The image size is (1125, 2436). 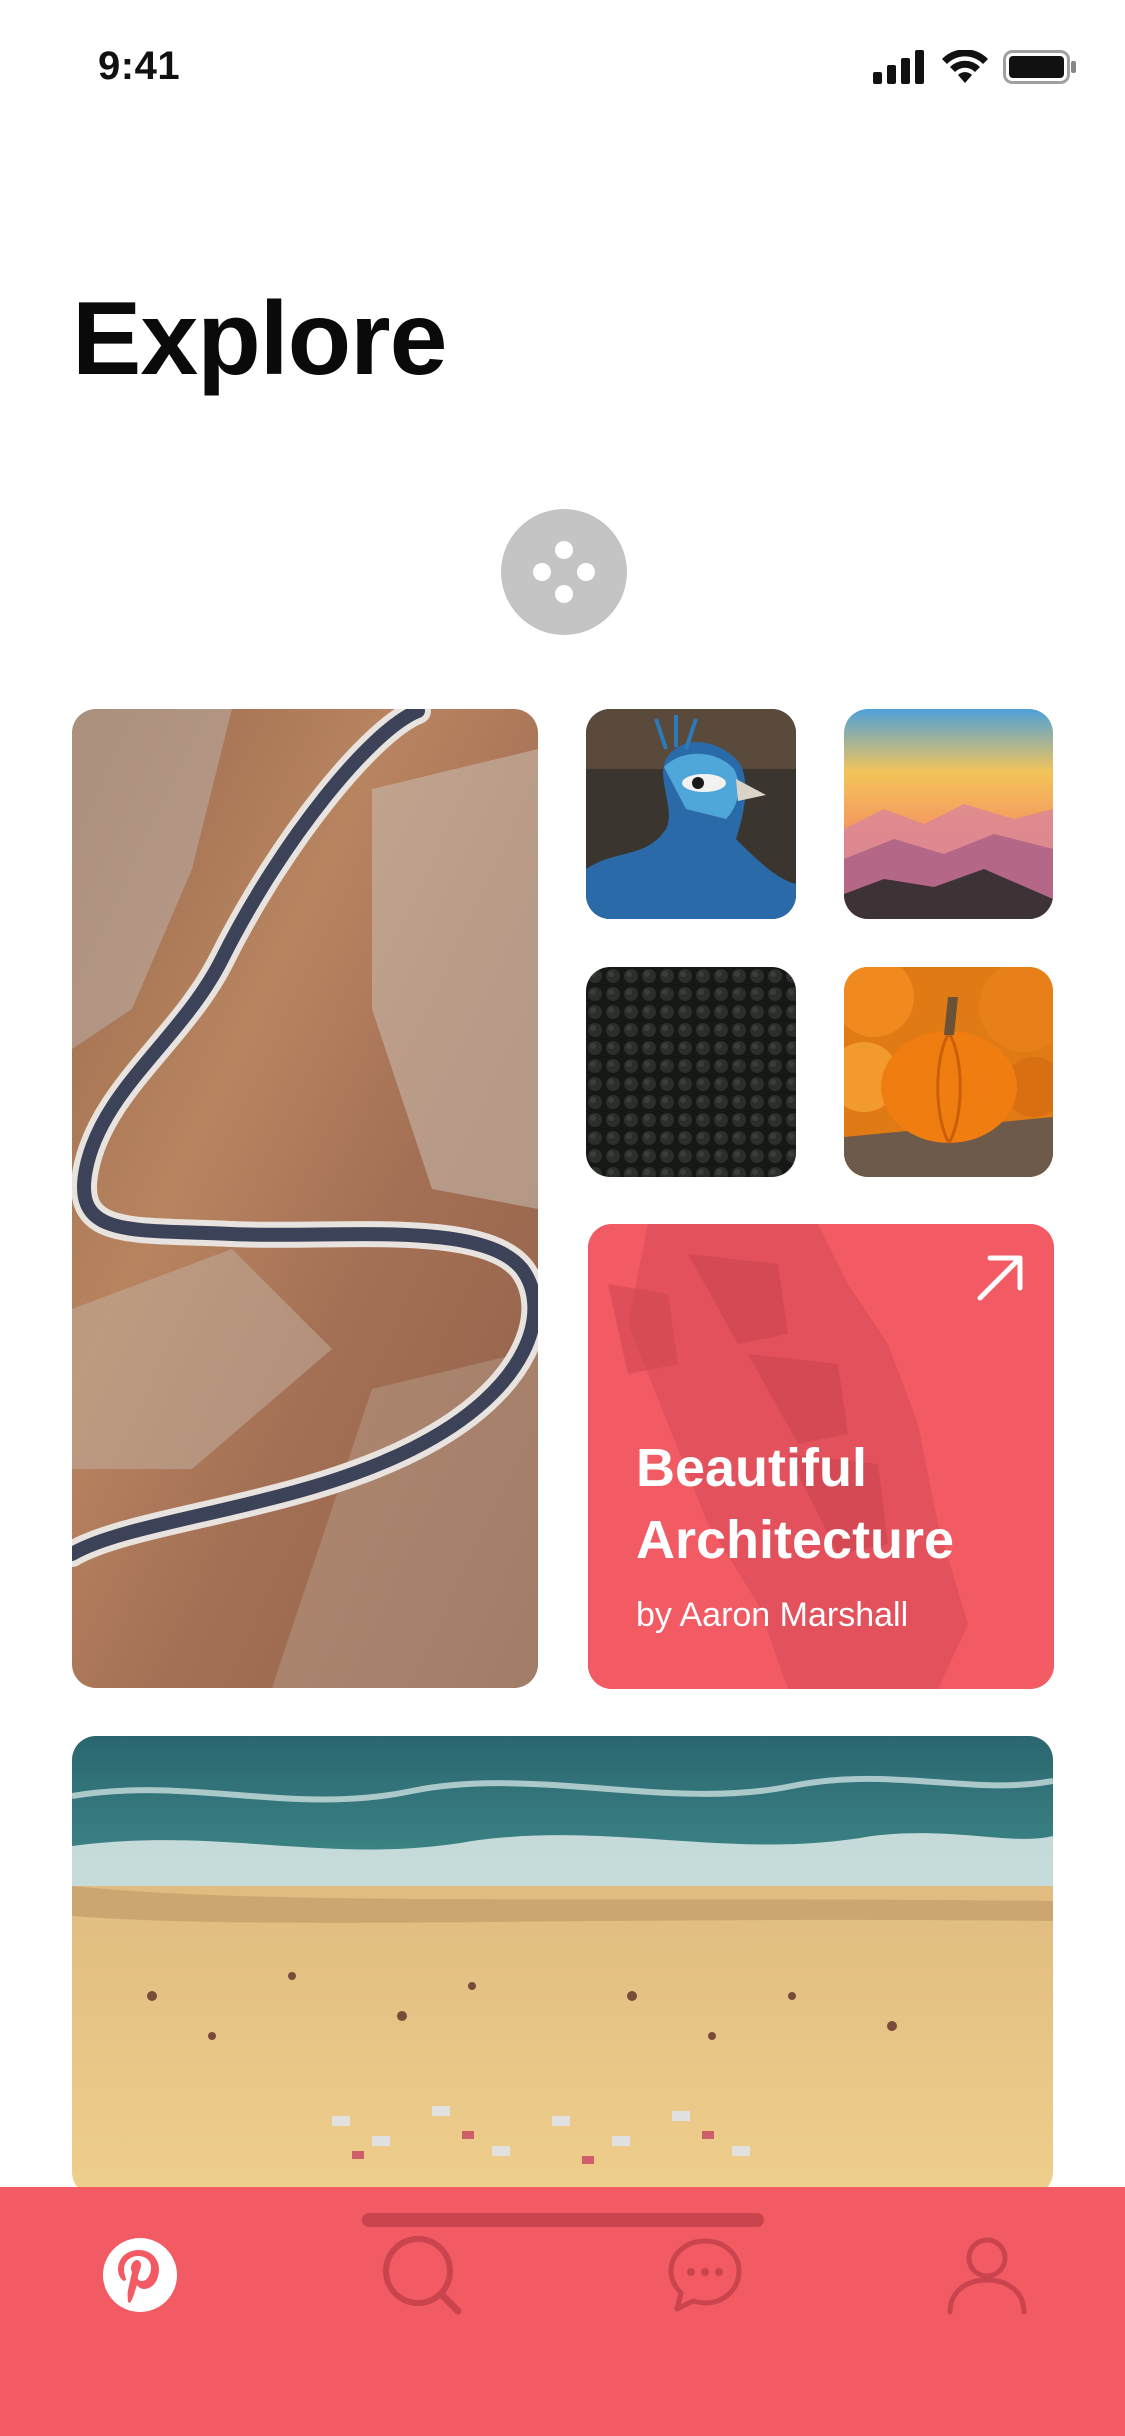 I want to click on shuffle-button, so click(x=564, y=572).